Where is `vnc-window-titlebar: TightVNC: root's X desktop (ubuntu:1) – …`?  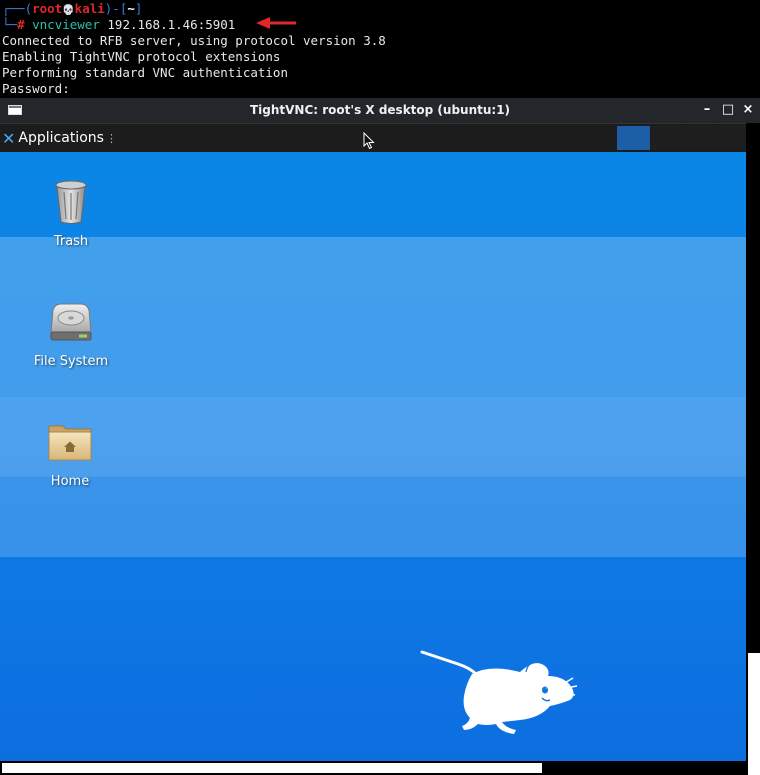 vnc-window-titlebar: TightVNC: root's X desktop (ubuntu:1) – … is located at coordinates (380, 110).